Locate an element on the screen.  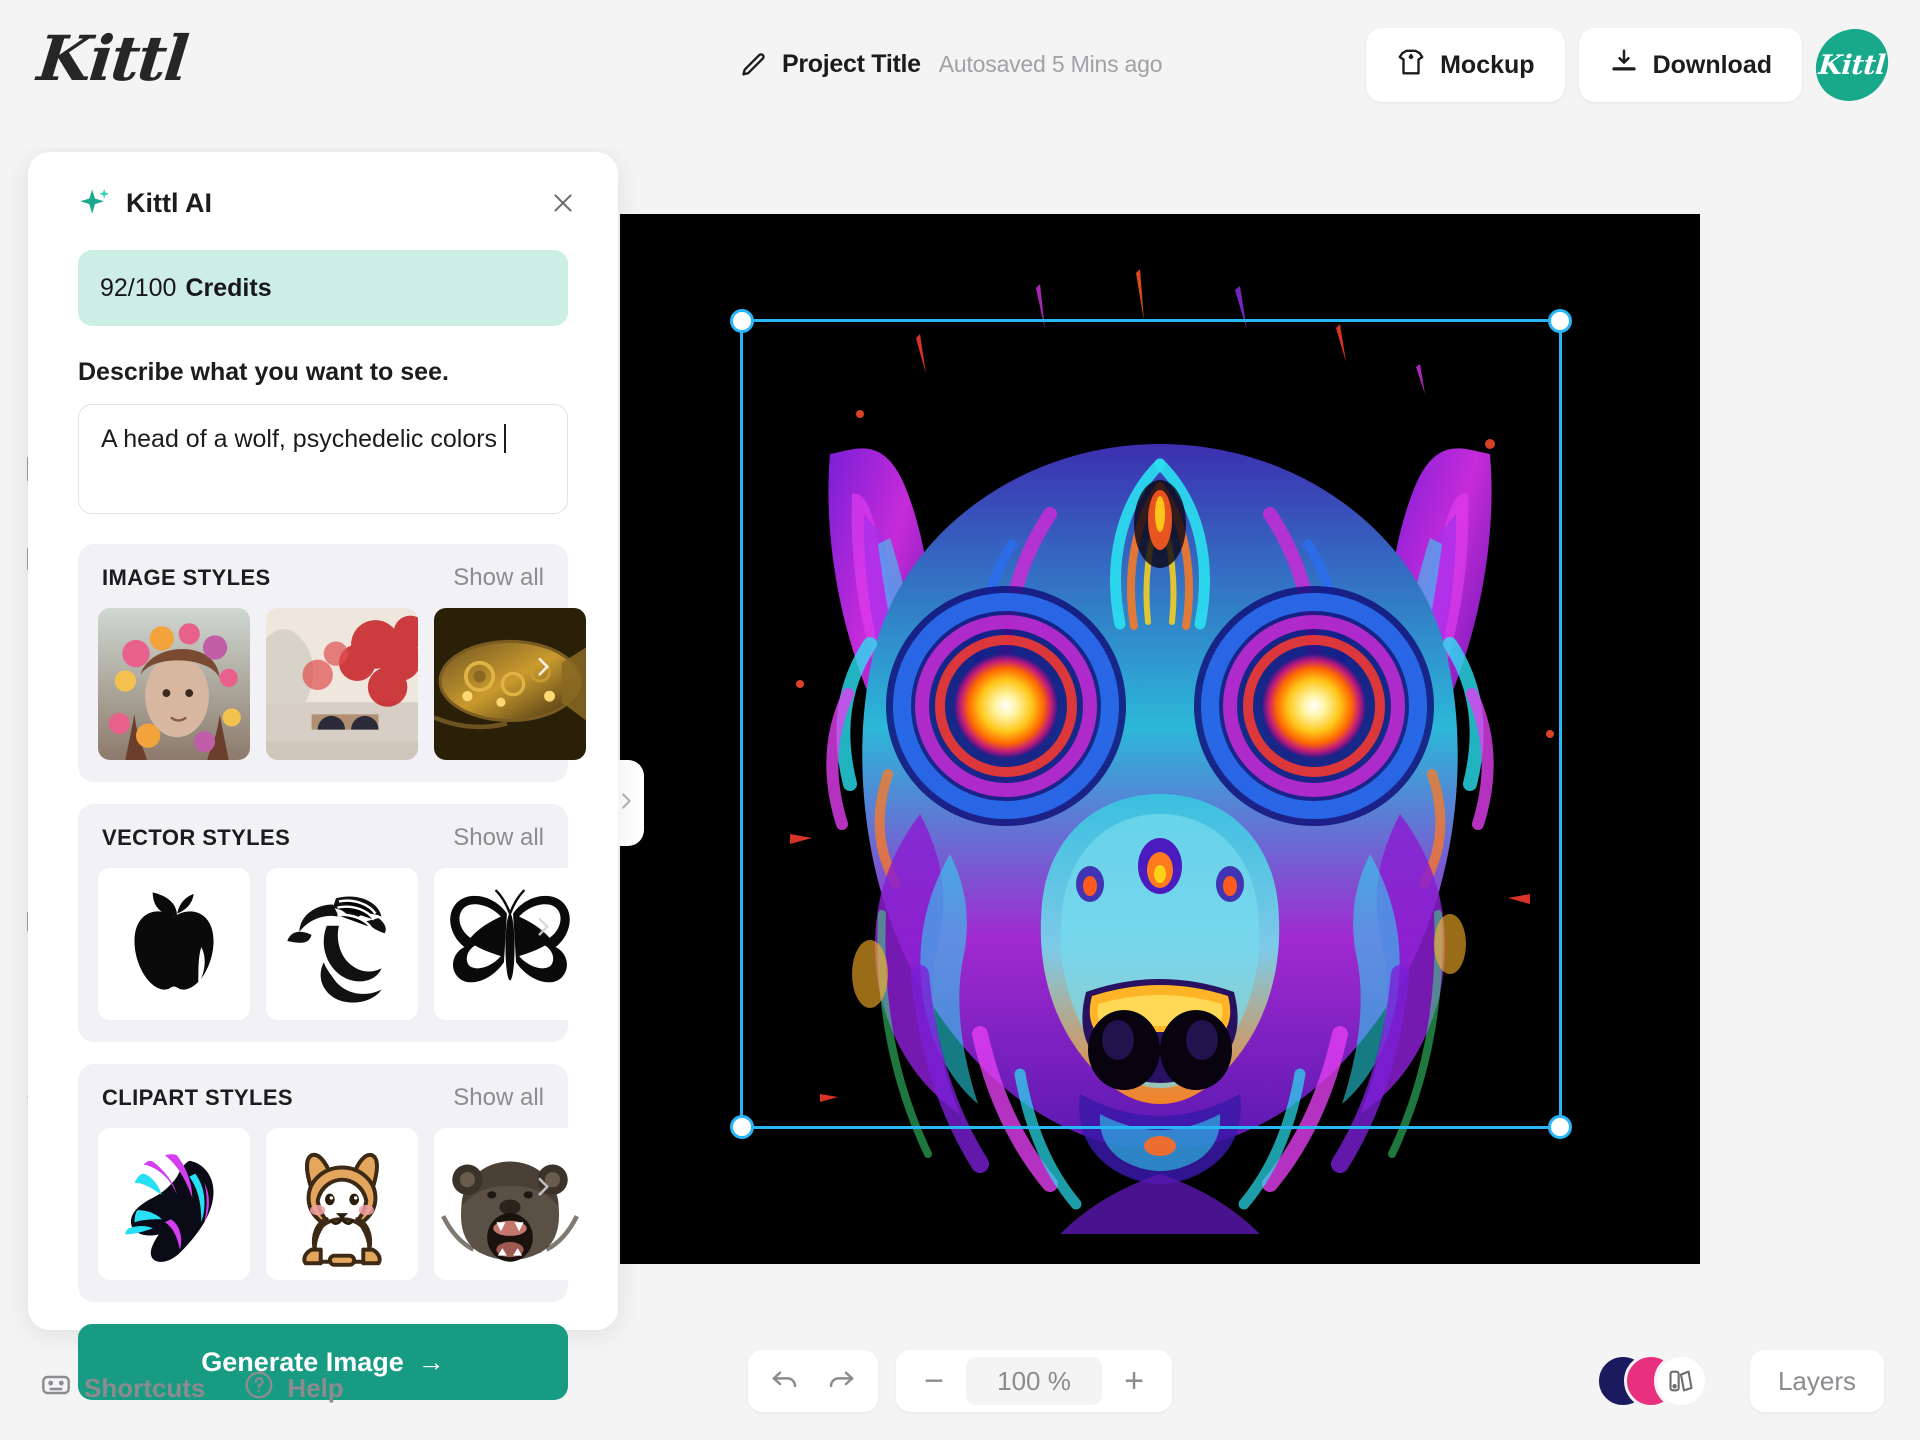
shortcuts-button: Shortcuts is located at coordinates (122, 1388).